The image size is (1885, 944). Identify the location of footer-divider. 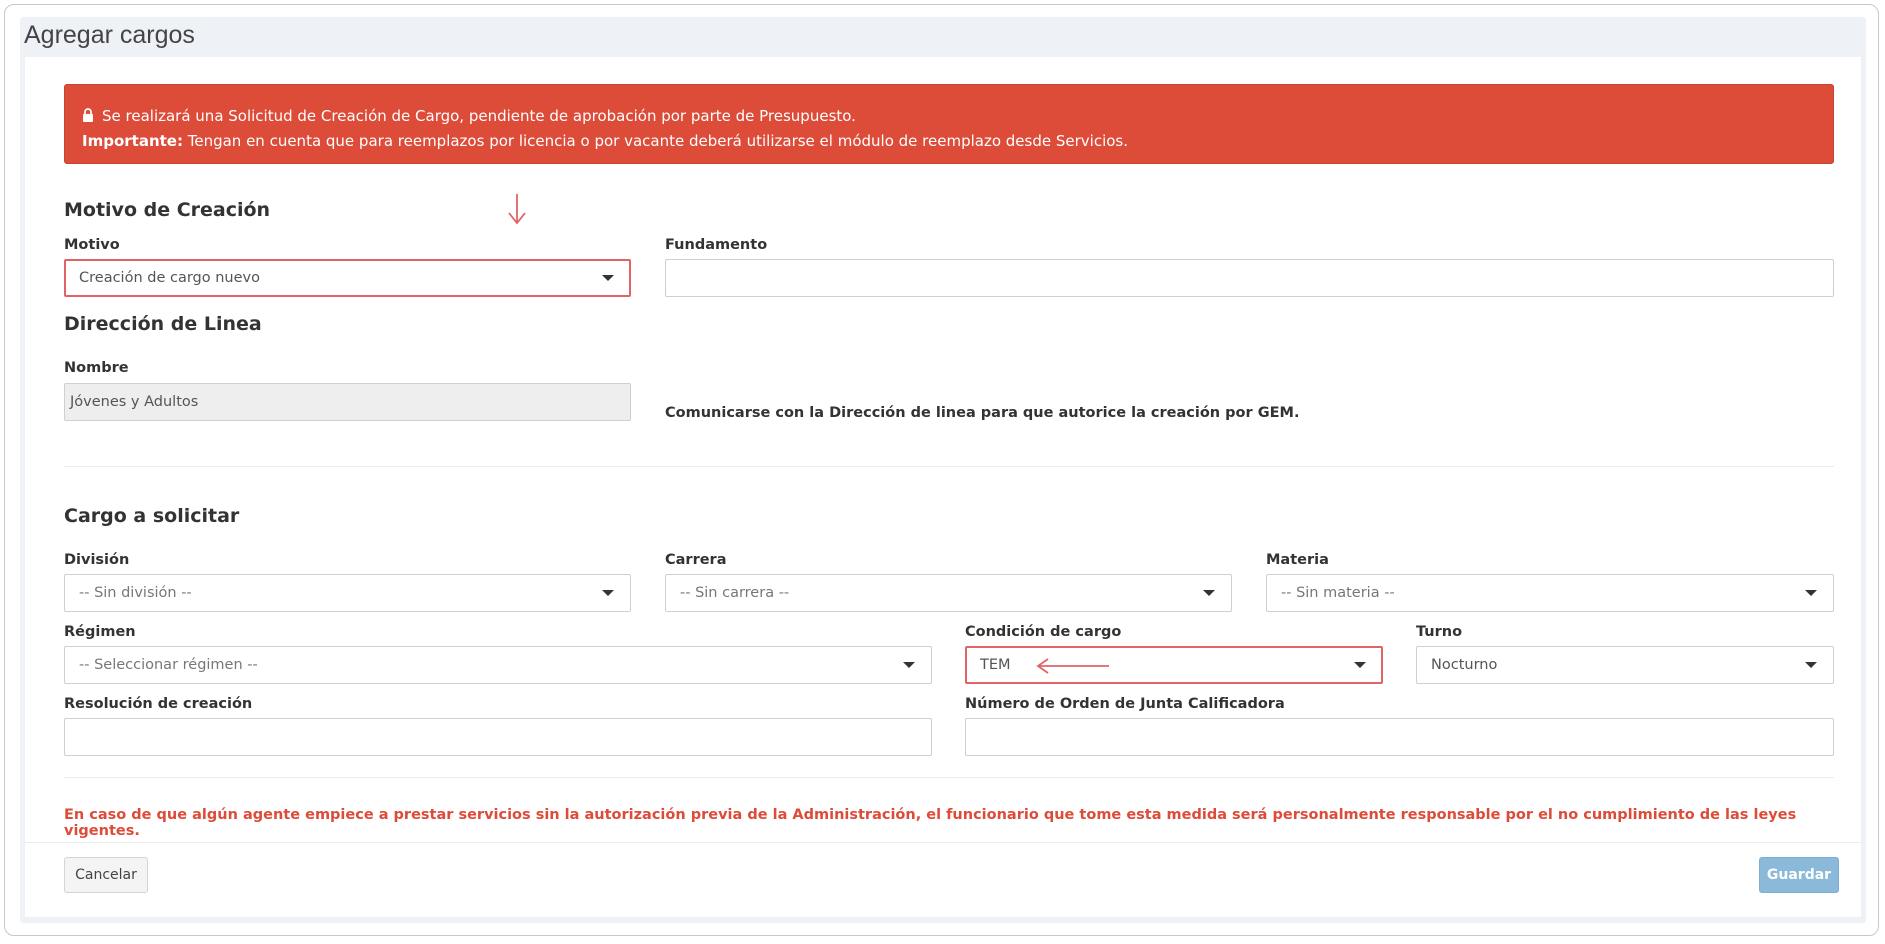
(943, 842).